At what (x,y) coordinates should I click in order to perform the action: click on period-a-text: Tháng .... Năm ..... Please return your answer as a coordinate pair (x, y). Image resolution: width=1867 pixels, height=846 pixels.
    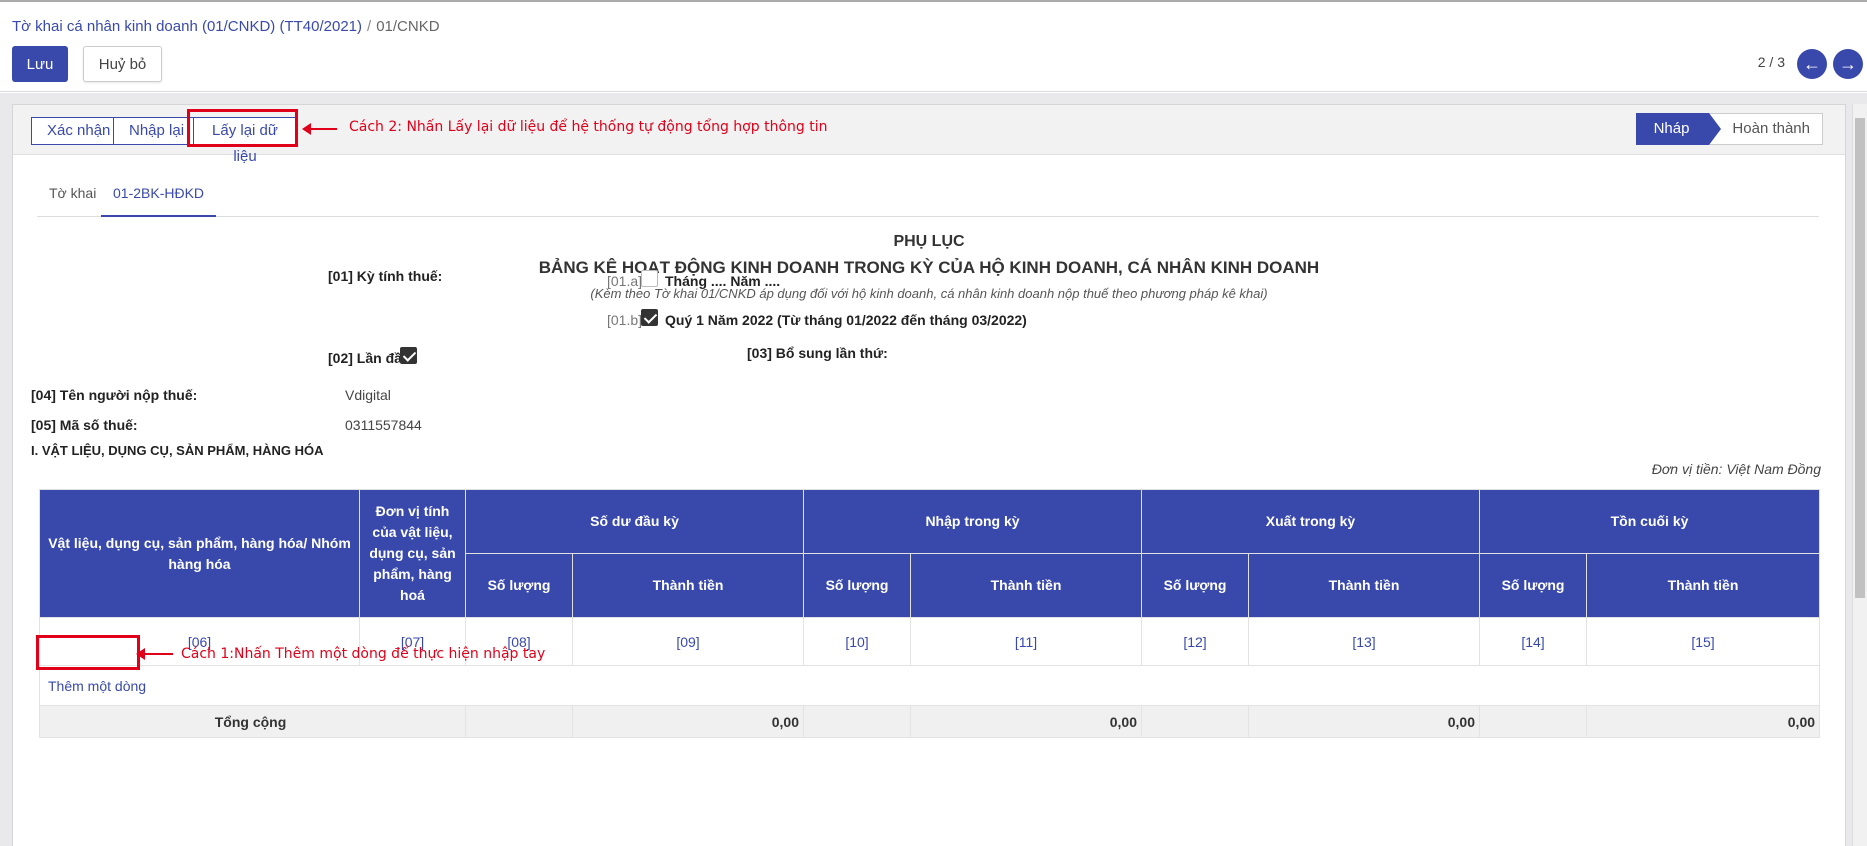
    Looking at the image, I should click on (723, 281).